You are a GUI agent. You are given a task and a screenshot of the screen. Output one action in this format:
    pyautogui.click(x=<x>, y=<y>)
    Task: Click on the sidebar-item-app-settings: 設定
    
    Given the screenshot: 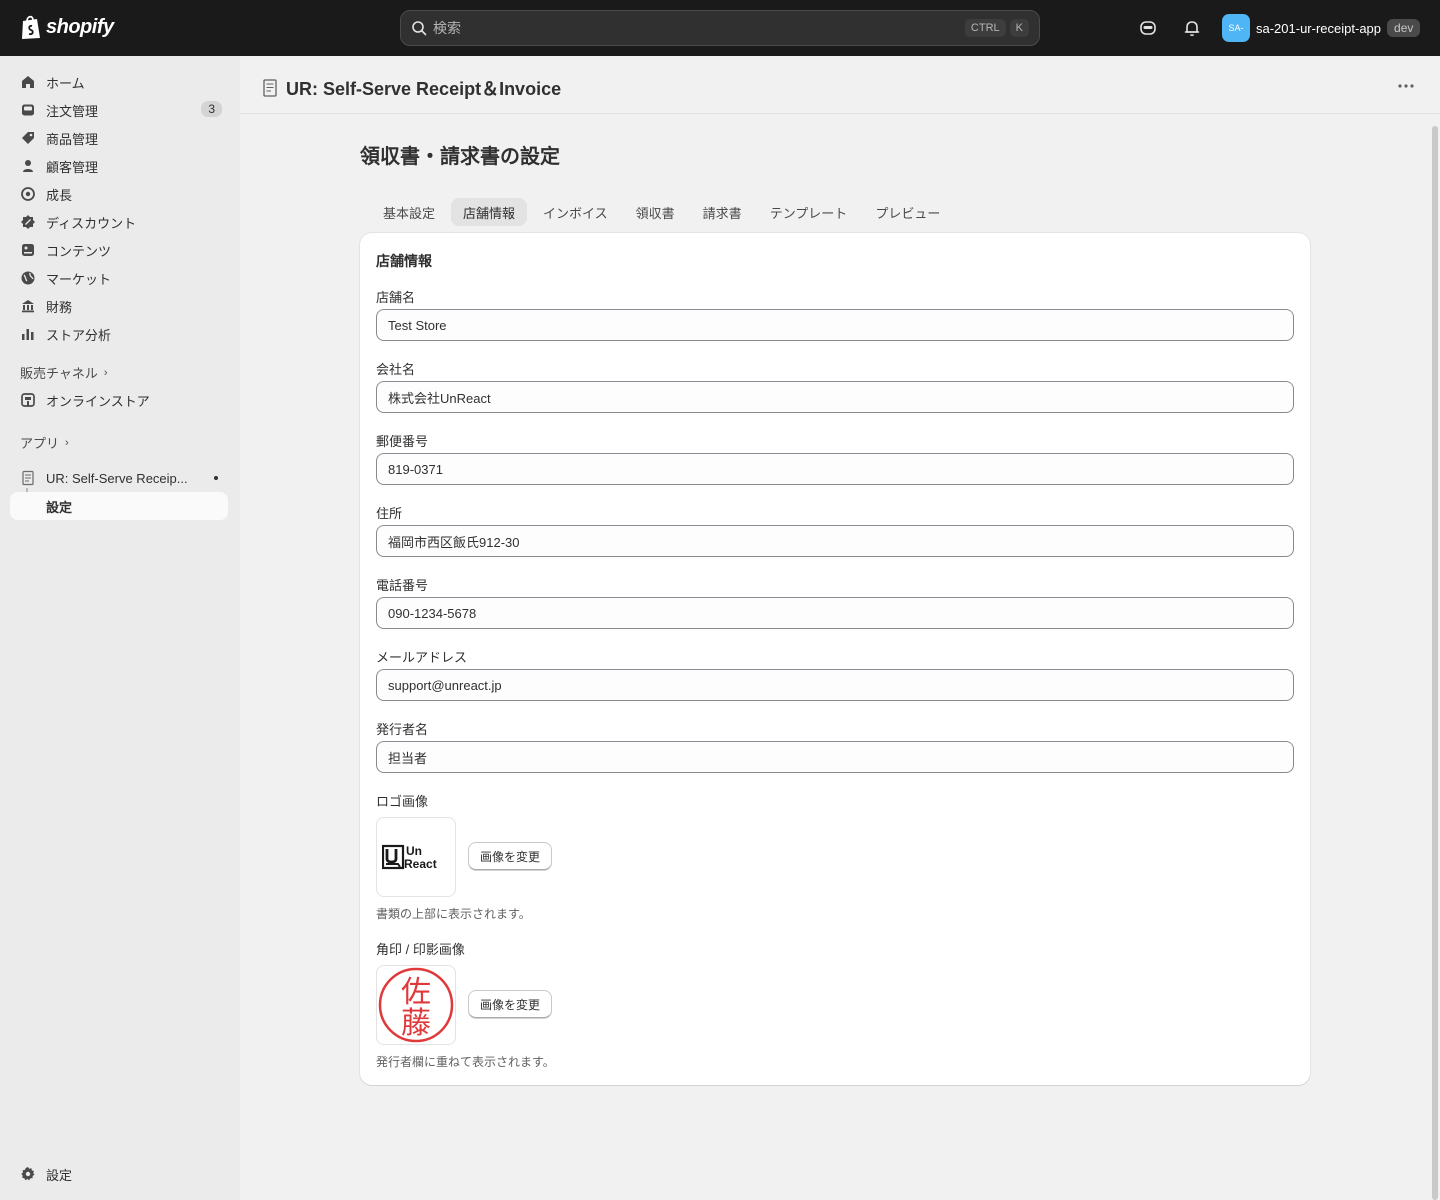 What is the action you would take?
    pyautogui.click(x=119, y=506)
    